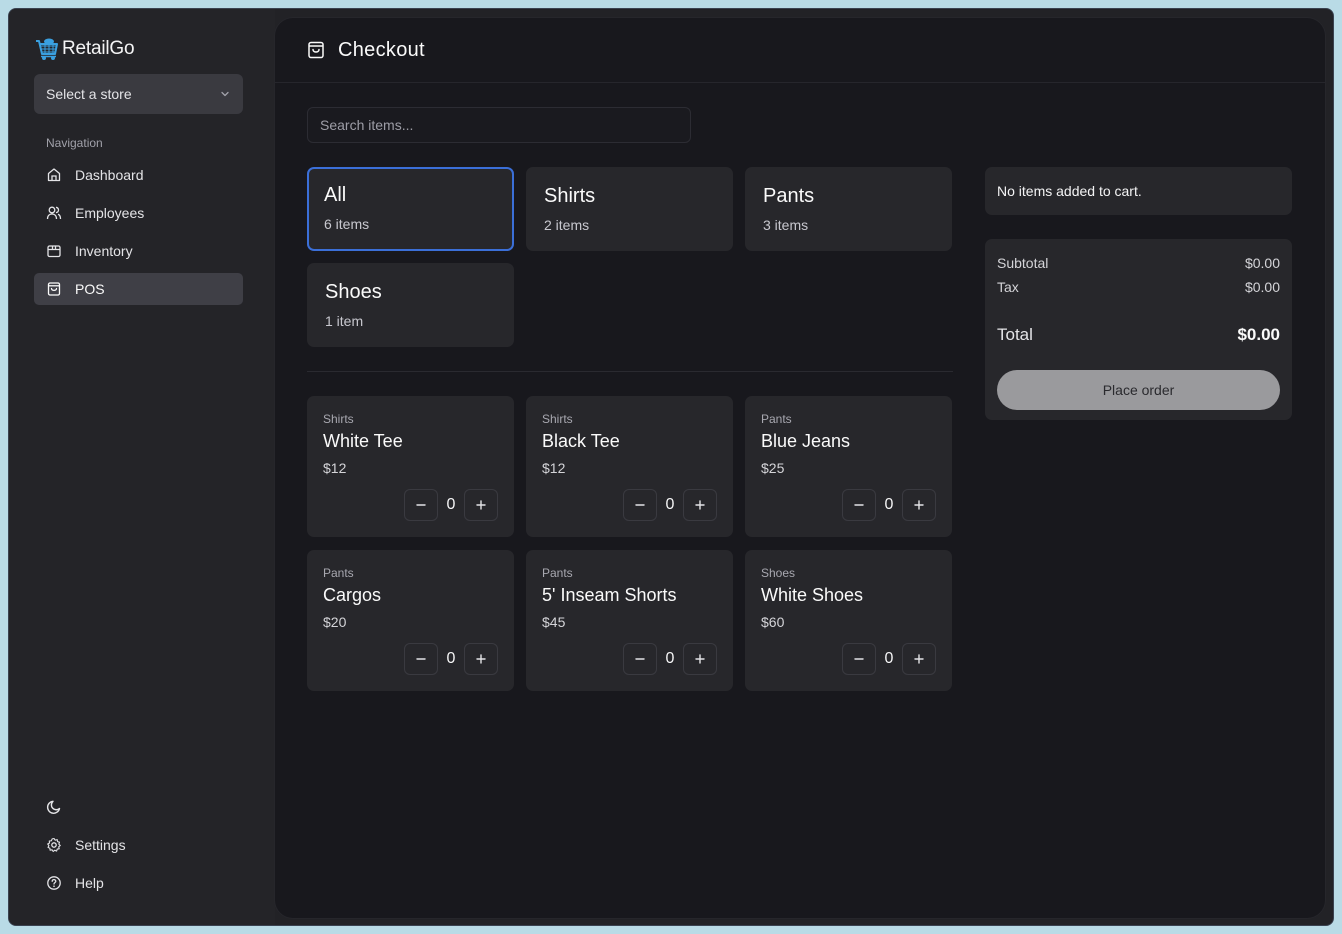 Image resolution: width=1342 pixels, height=934 pixels. I want to click on product-name: White Shoes, so click(812, 595).